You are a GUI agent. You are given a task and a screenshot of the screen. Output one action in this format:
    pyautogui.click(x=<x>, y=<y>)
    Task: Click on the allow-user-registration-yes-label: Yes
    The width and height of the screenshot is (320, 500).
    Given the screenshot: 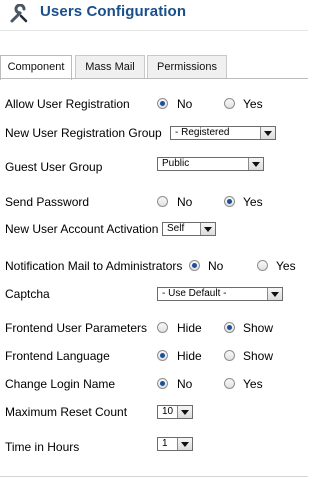 What is the action you would take?
    pyautogui.click(x=253, y=104)
    